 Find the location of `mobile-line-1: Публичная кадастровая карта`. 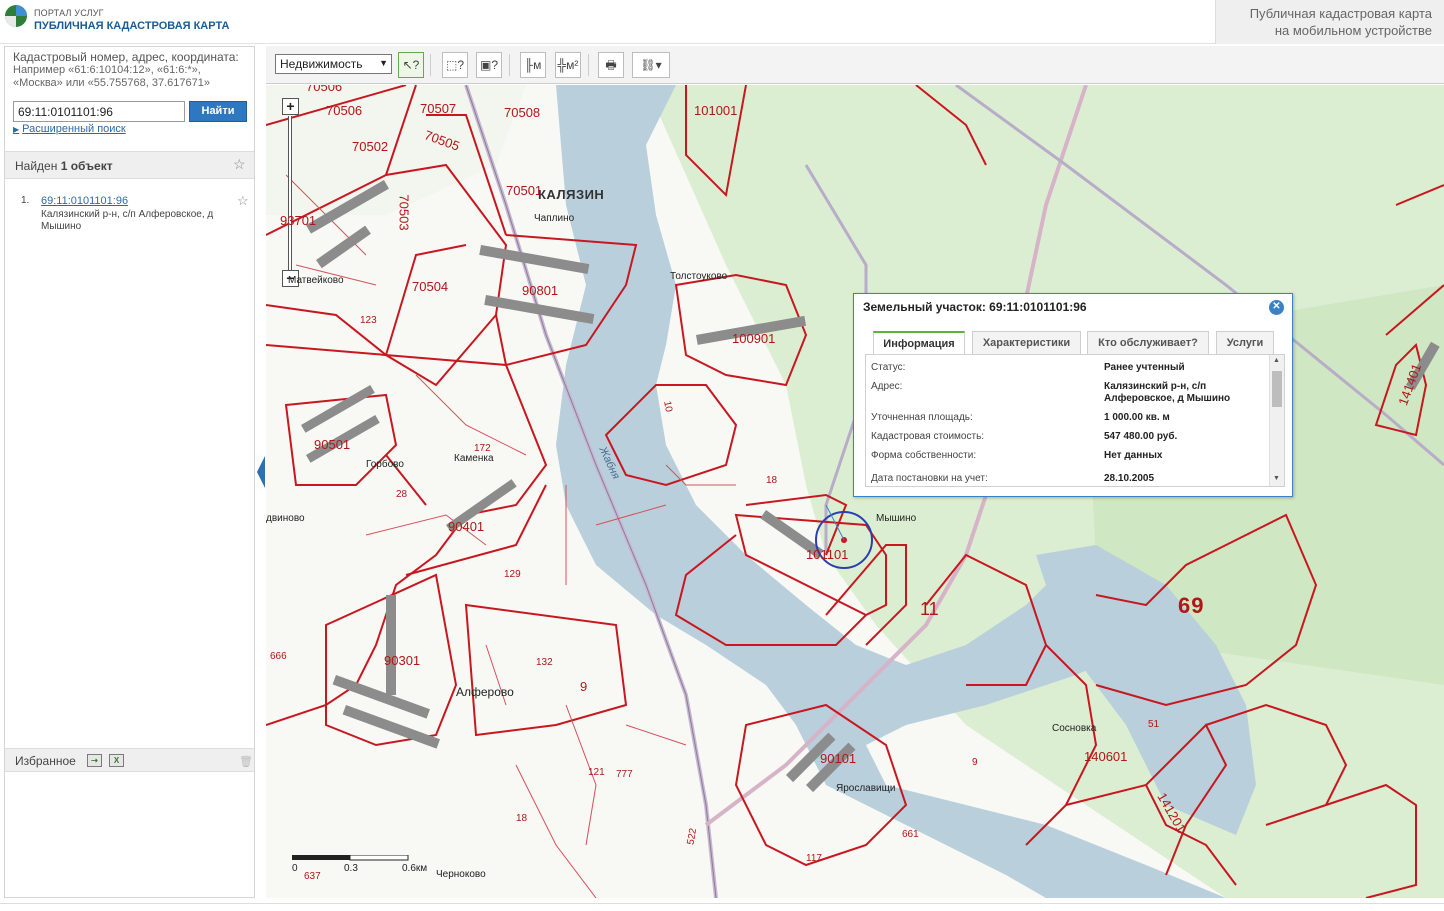

mobile-line-1: Публичная кадастровая карта is located at coordinates (1340, 13).